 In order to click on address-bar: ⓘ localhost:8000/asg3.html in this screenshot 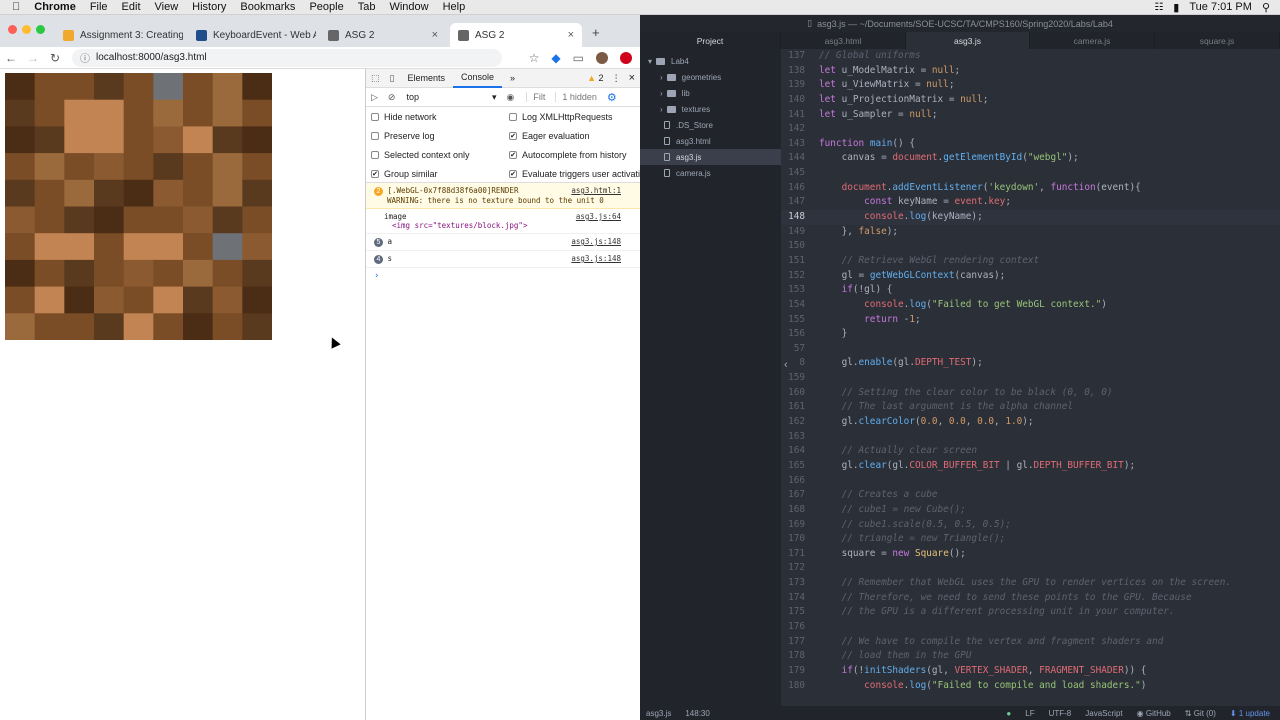, I will do `click(287, 57)`.